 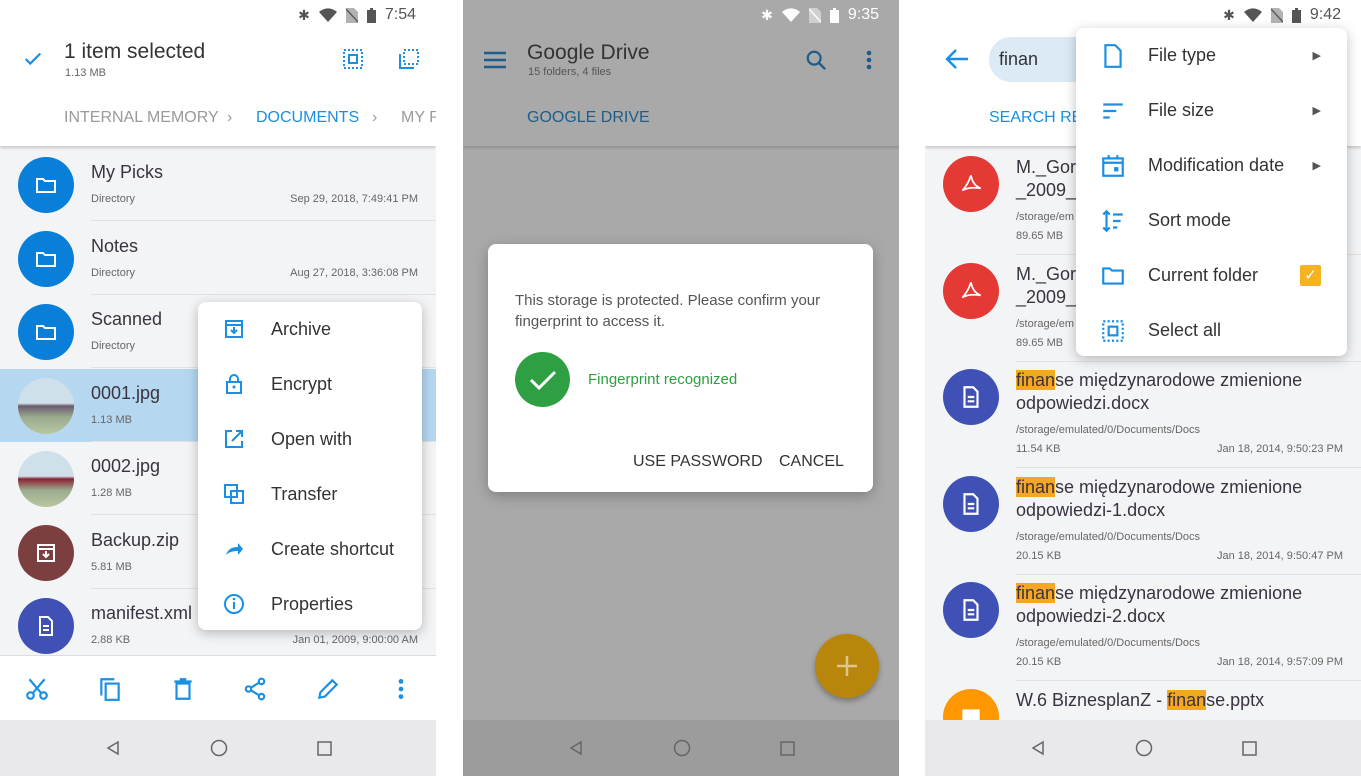 What do you see at coordinates (957, 59) in the screenshot?
I see `back-arrow-icon` at bounding box center [957, 59].